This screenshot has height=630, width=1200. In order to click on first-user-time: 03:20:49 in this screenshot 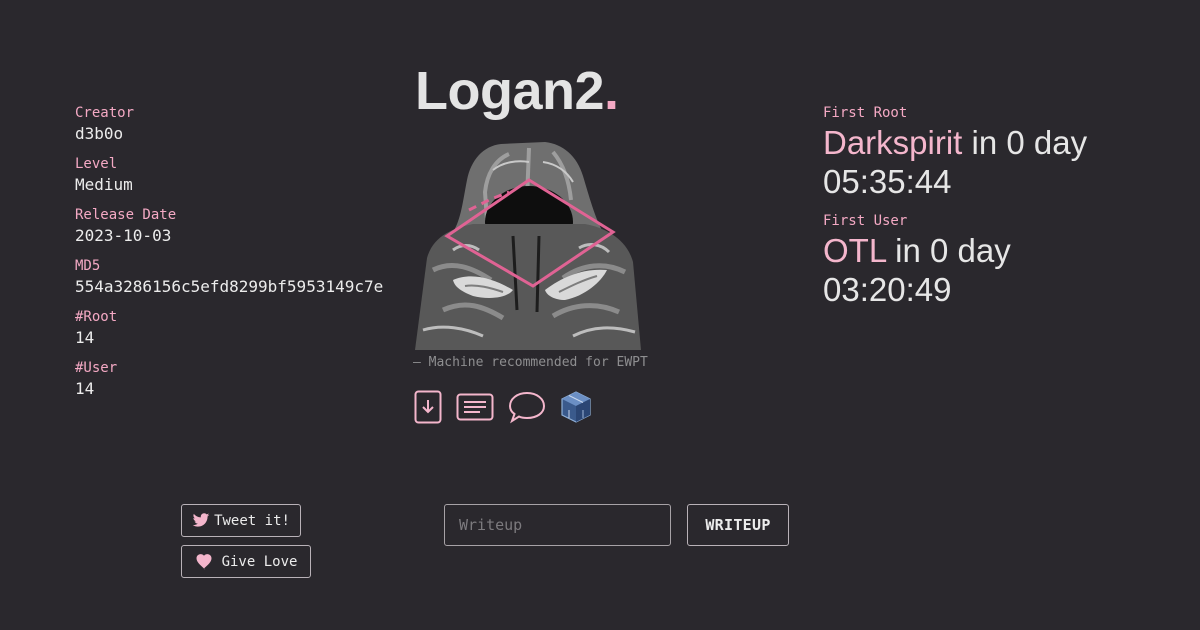, I will do `click(887, 289)`.